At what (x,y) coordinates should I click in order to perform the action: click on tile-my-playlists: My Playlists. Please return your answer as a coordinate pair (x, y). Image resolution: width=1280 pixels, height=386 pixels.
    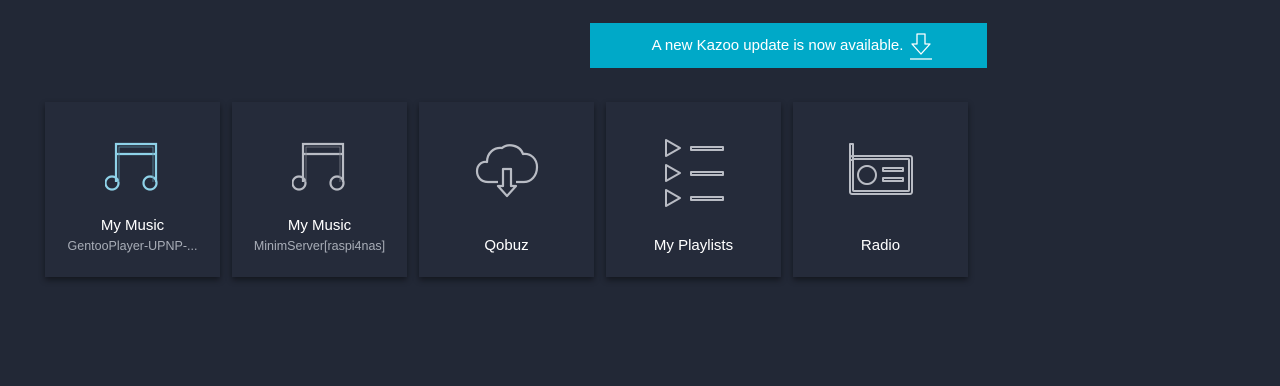
    Looking at the image, I should click on (693, 189).